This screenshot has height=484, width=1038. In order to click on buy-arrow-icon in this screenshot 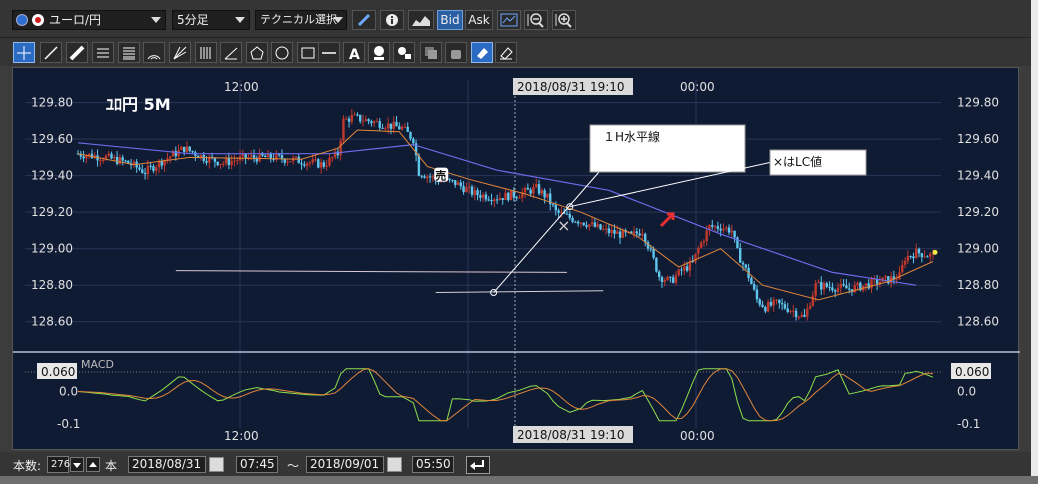, I will do `click(667, 220)`.